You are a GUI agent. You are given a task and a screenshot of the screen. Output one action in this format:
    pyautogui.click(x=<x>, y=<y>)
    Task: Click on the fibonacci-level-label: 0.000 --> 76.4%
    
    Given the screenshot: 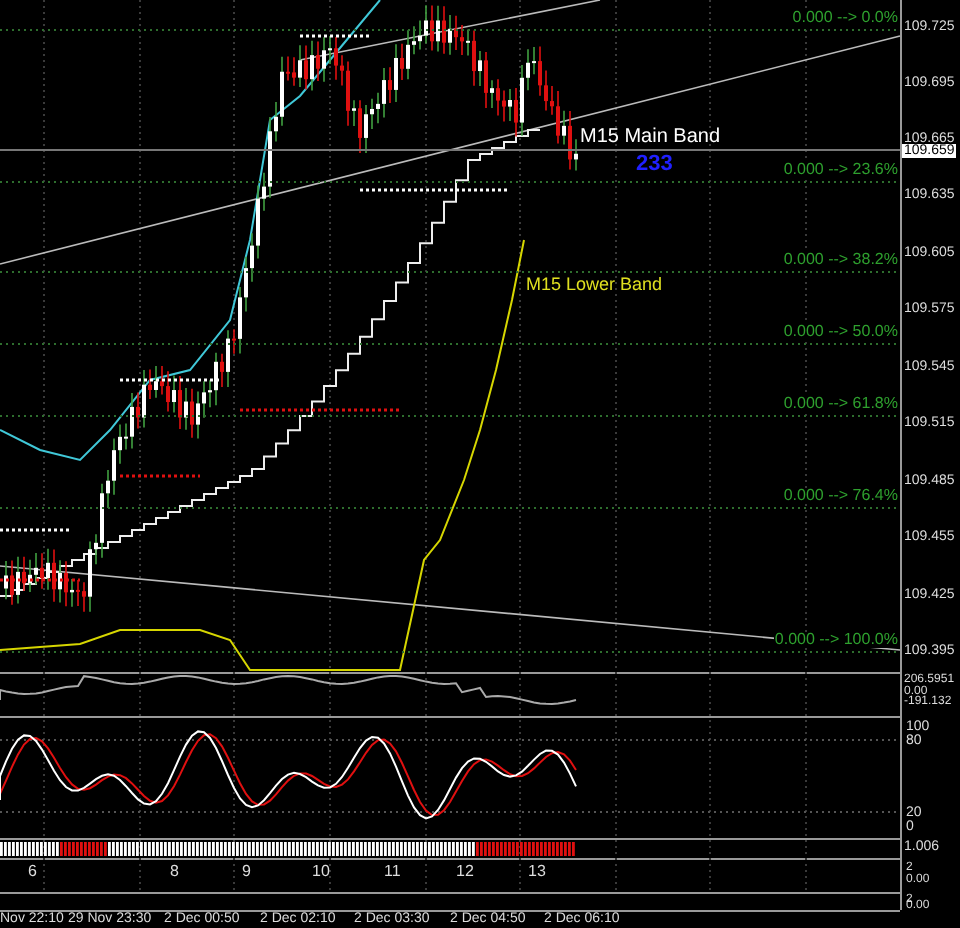 What is the action you would take?
    pyautogui.click(x=840, y=496)
    